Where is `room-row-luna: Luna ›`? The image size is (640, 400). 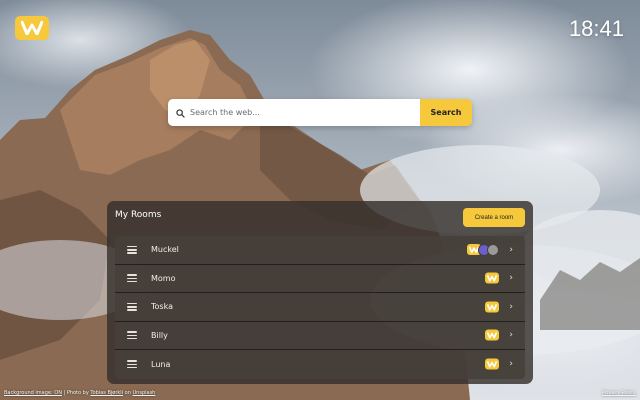 room-row-luna: Luna › is located at coordinates (320, 364).